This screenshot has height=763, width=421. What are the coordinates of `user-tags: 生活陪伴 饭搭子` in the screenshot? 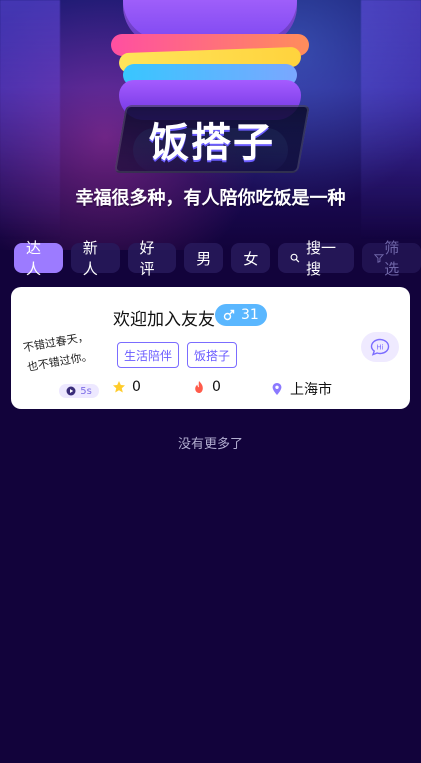 It's located at (177, 355).